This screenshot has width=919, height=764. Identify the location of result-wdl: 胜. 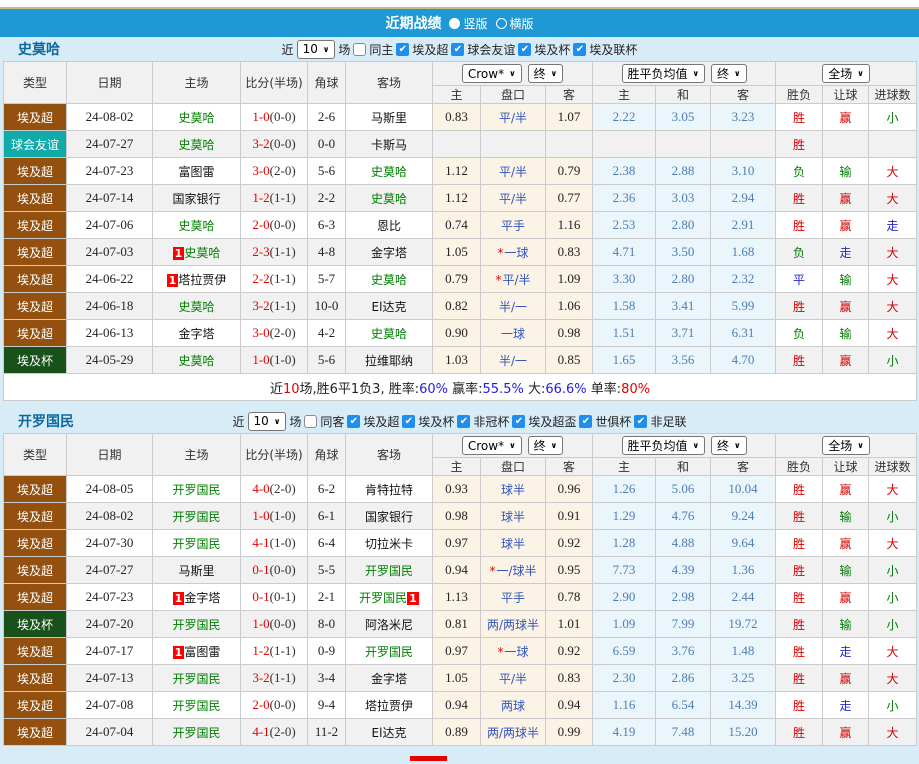
(799, 678).